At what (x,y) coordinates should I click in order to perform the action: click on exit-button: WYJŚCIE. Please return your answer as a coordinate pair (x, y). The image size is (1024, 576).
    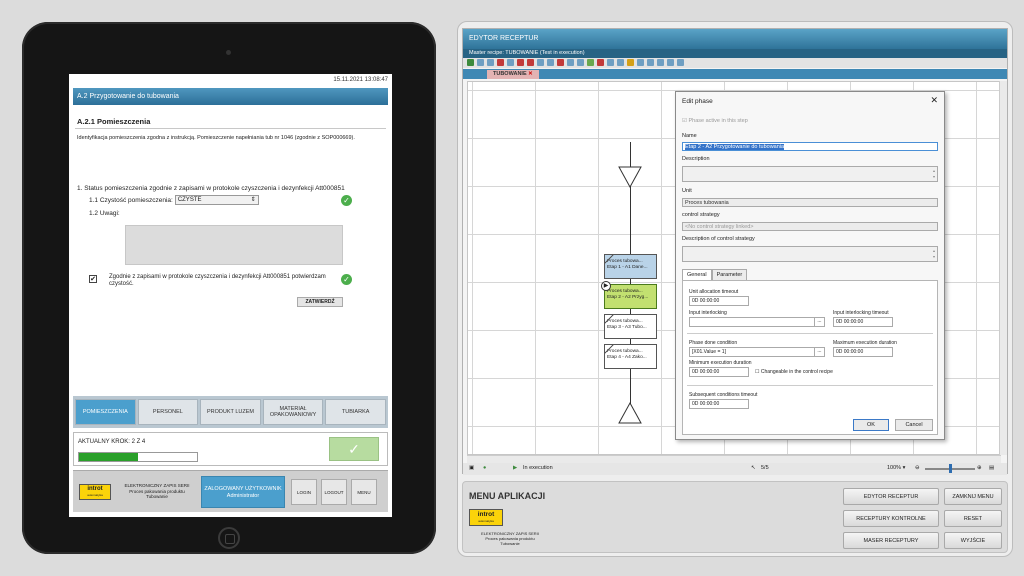
    Looking at the image, I should click on (973, 540).